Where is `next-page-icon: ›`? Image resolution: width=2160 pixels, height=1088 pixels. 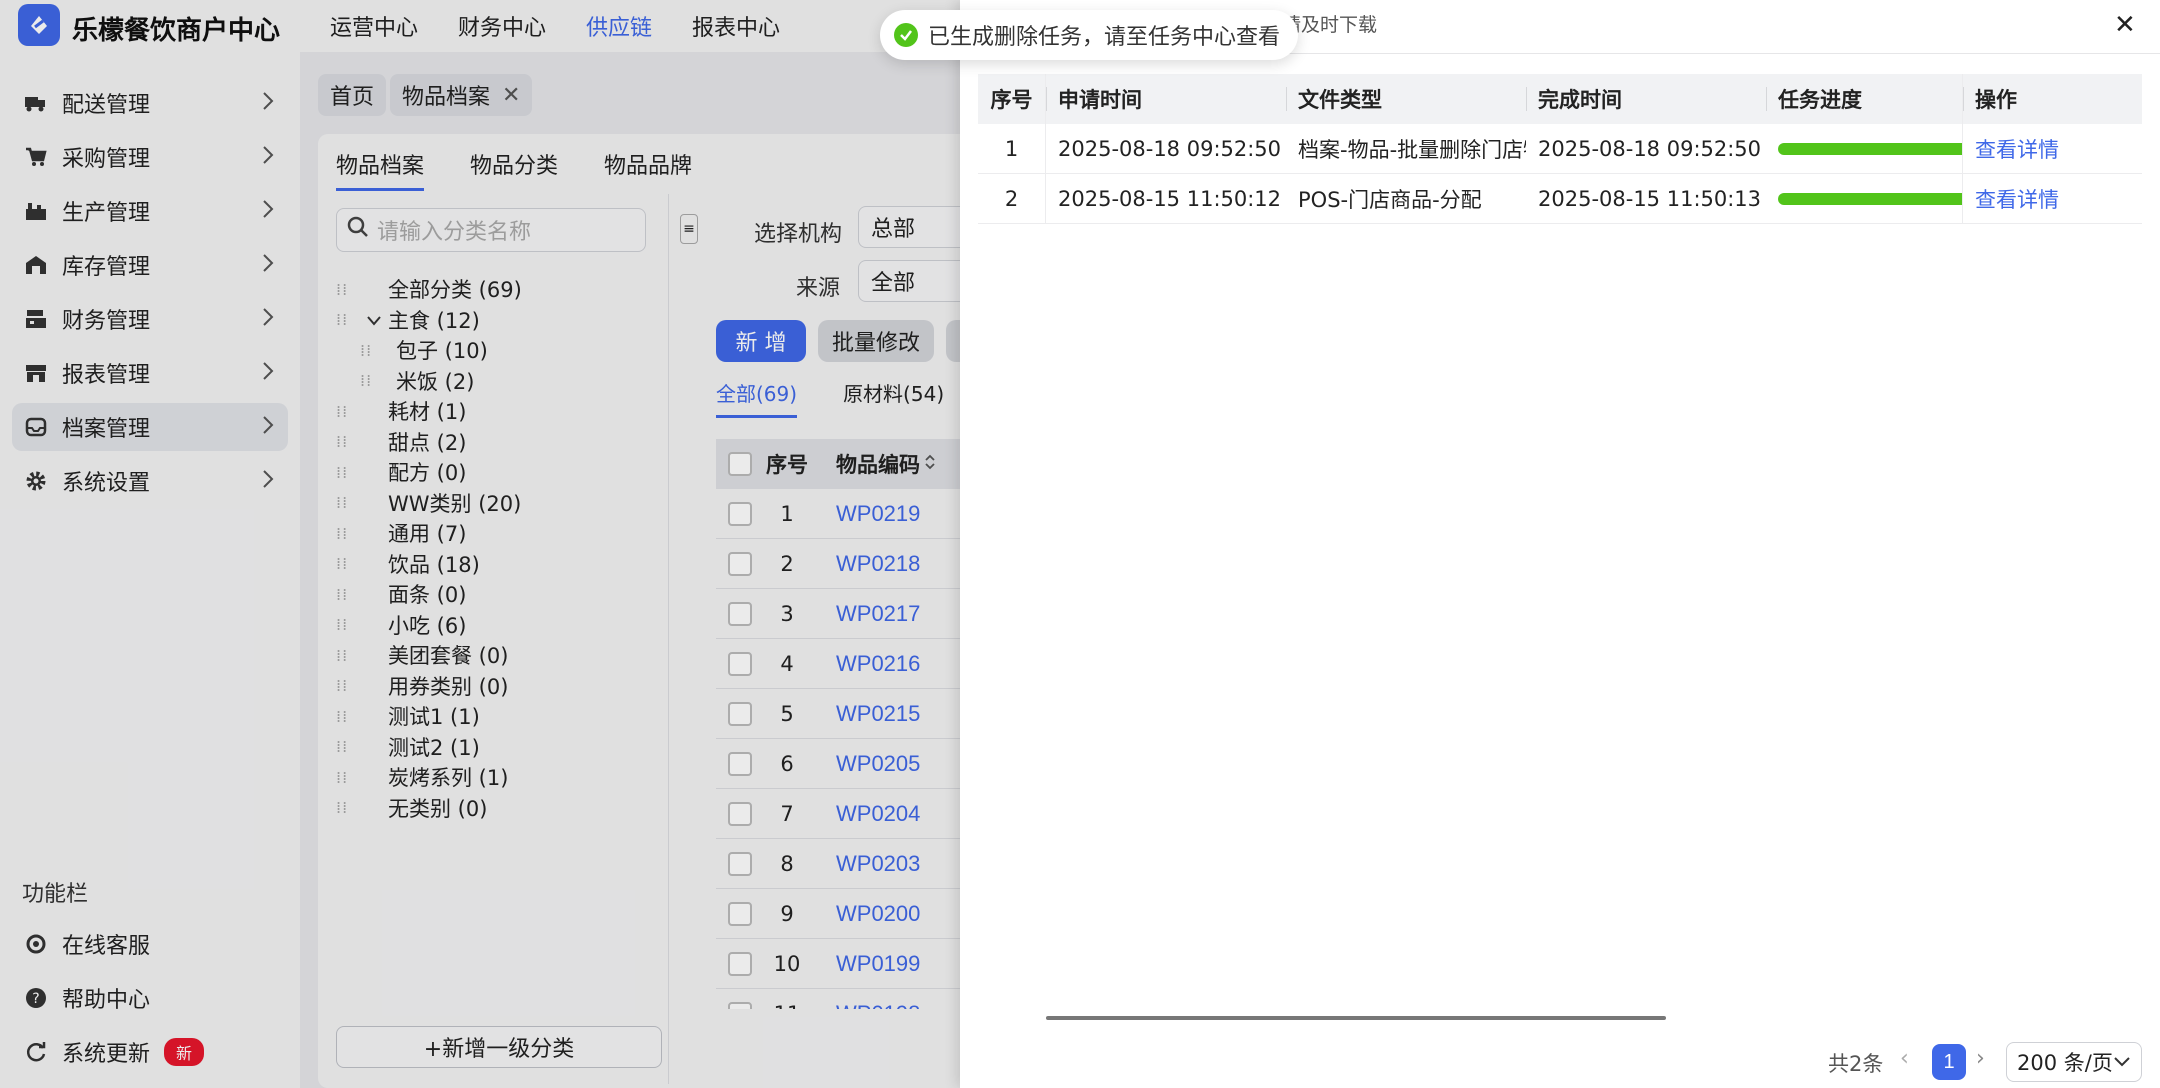
next-page-icon: › is located at coordinates (1980, 1058).